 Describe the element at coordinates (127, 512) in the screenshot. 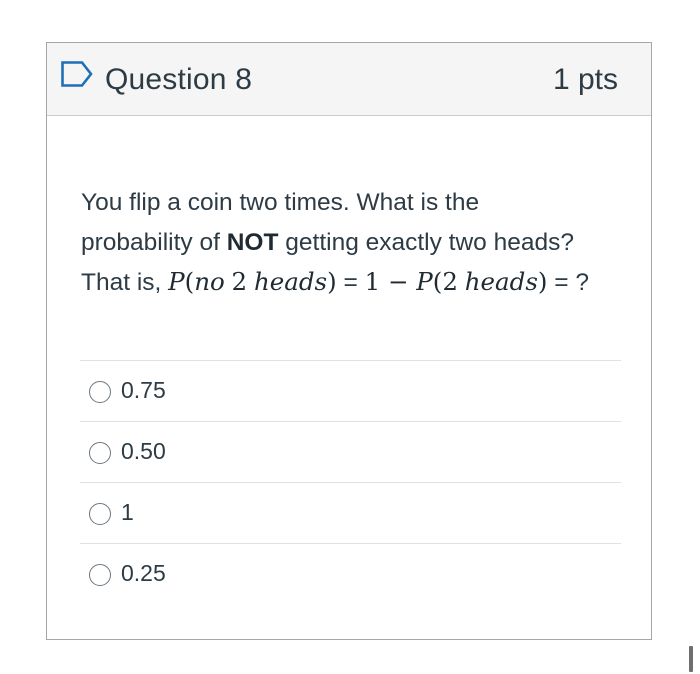

I see `answer-label: 1` at that location.